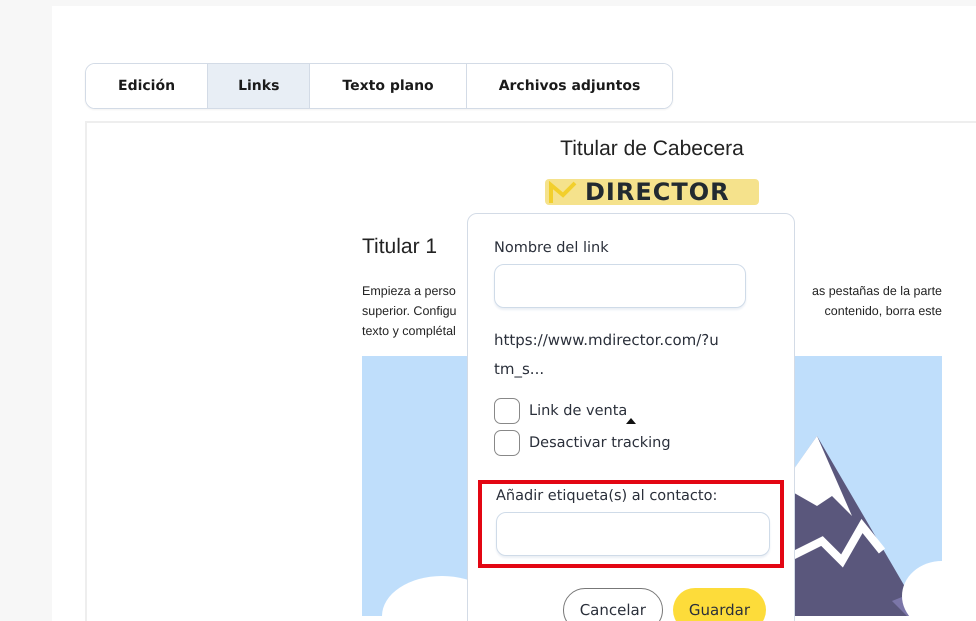 This screenshot has height=621, width=976. What do you see at coordinates (409, 311) in the screenshot?
I see `paragraph-fragment: superior. Configu` at bounding box center [409, 311].